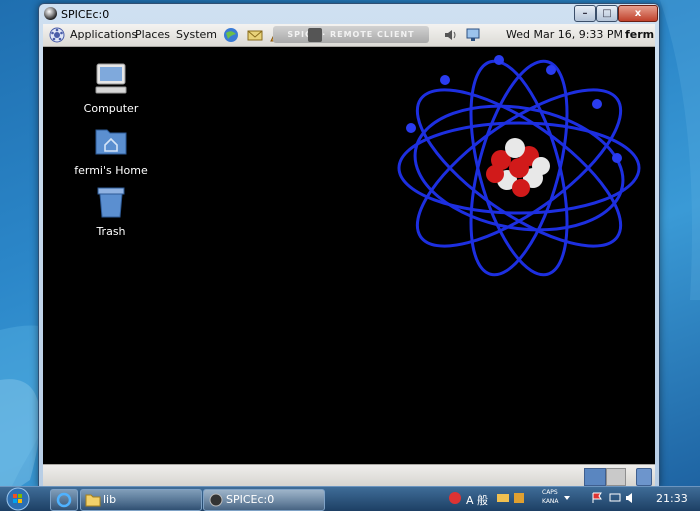 This screenshot has height=511, width=700. Describe the element at coordinates (216, 500) in the screenshot. I see `spice-icon` at that location.